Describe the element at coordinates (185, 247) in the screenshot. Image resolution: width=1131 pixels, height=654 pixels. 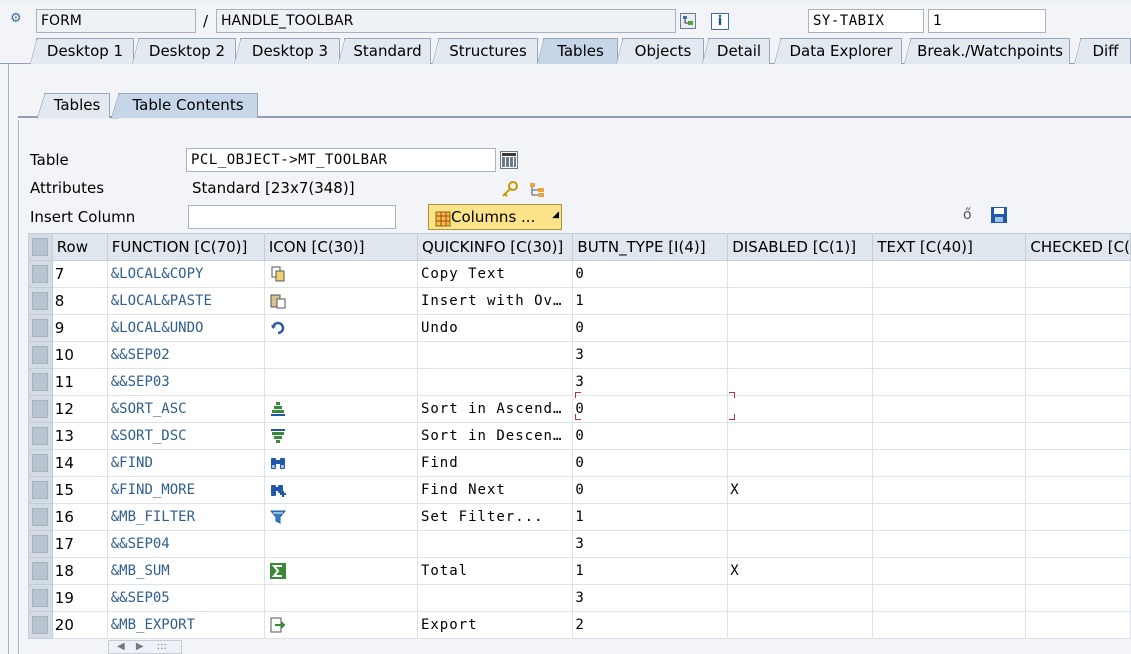
I see `column-header-function: FUNCTION [C(70)]` at that location.